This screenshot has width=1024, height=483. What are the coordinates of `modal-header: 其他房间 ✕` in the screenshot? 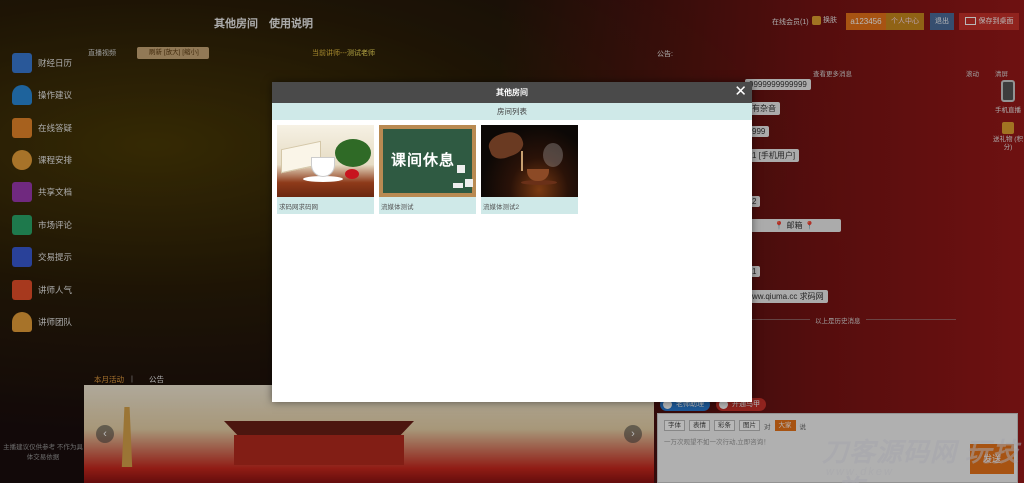 It's located at (512, 92).